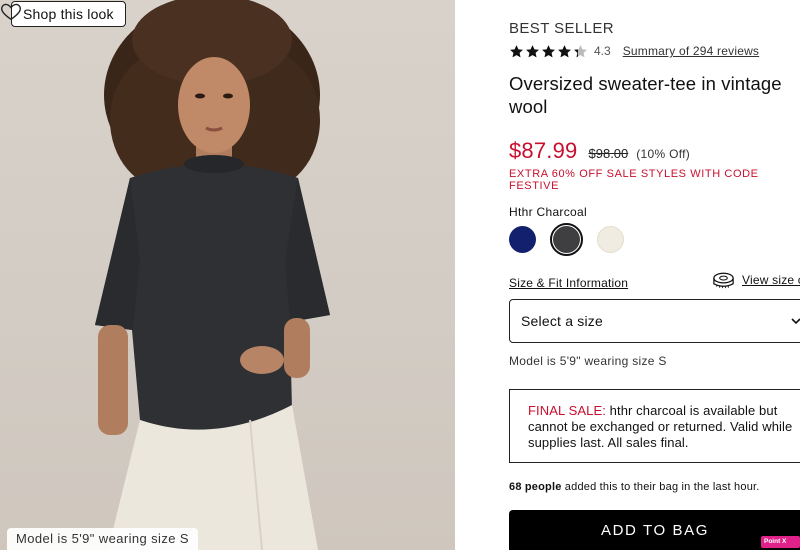 The image size is (800, 550). Describe the element at coordinates (522, 239) in the screenshot. I see `swatch-navy` at that location.